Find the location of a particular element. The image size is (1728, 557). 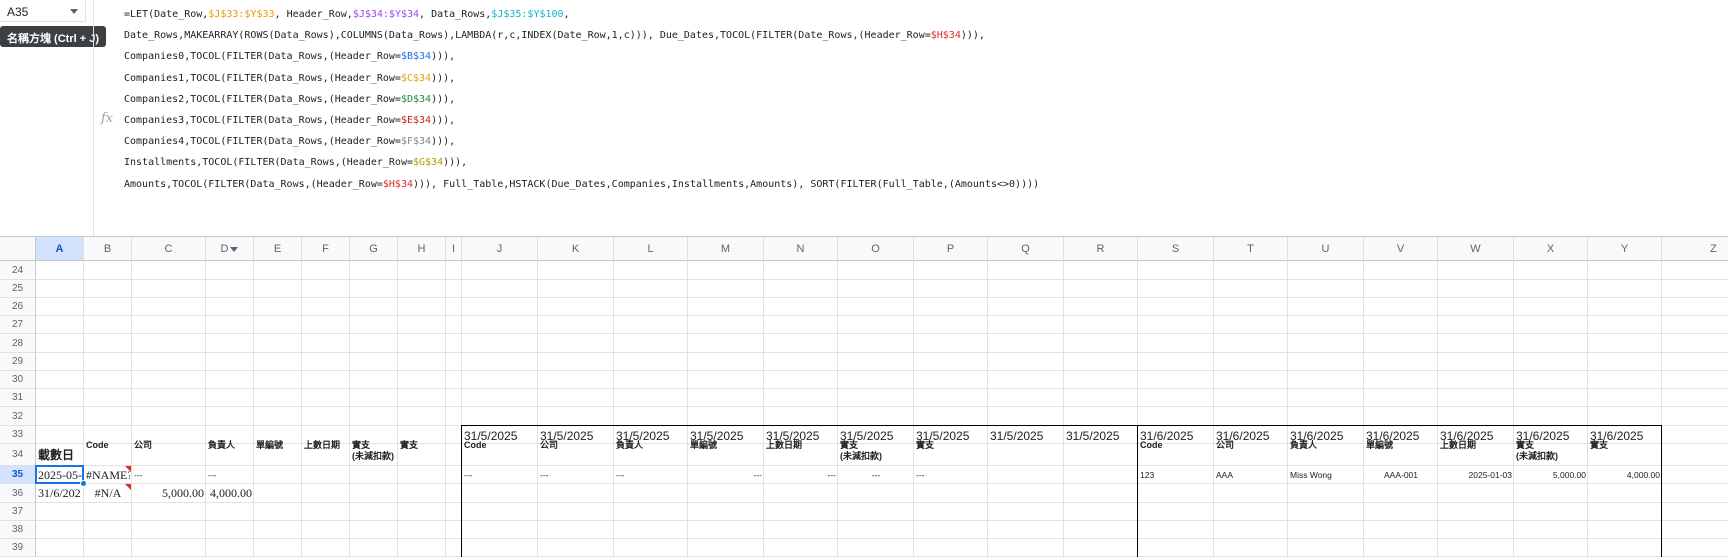

column-header-z: Z is located at coordinates (1695, 249).